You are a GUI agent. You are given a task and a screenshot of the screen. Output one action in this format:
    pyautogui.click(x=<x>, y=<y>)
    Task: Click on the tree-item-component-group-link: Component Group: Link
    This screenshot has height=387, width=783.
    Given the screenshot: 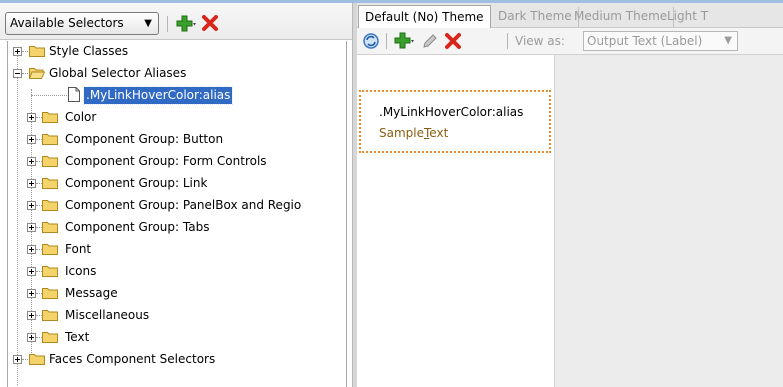 What is the action you would take?
    pyautogui.click(x=177, y=184)
    